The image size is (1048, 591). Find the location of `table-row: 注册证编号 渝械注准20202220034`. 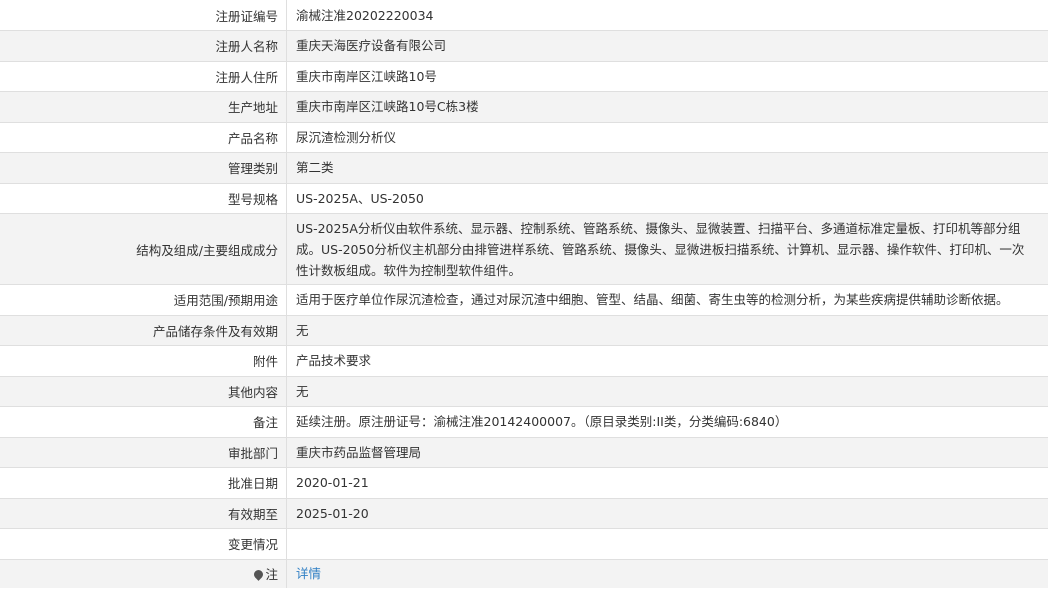

table-row: 注册证编号 渝械注准20202220034 is located at coordinates (524, 15).